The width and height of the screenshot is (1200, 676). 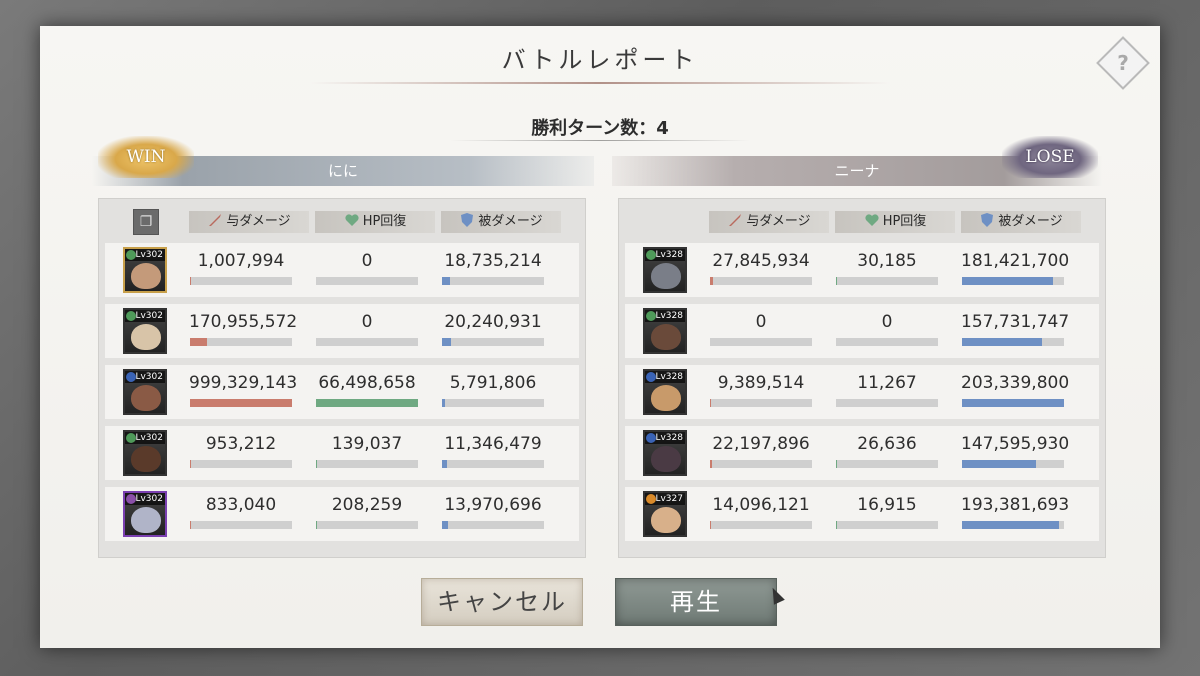 I want to click on damage-value: 22,197,896, so click(x=761, y=444).